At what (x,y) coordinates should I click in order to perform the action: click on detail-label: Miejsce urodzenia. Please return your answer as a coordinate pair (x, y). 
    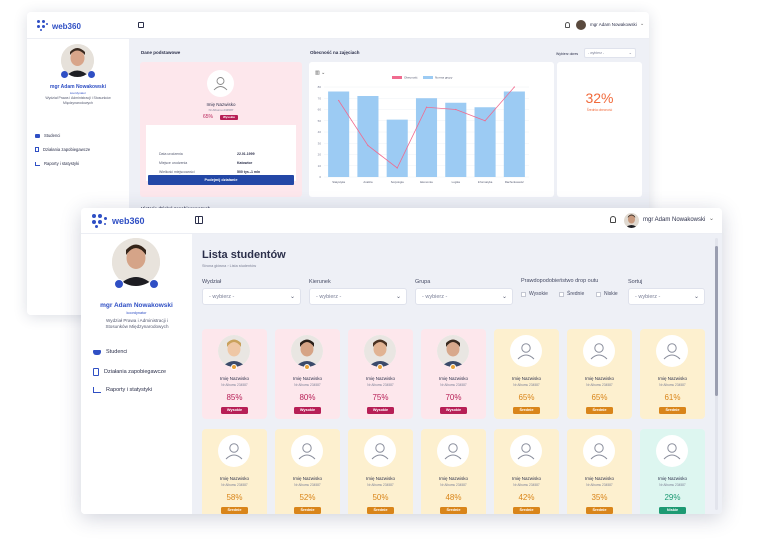
    Looking at the image, I should click on (173, 163).